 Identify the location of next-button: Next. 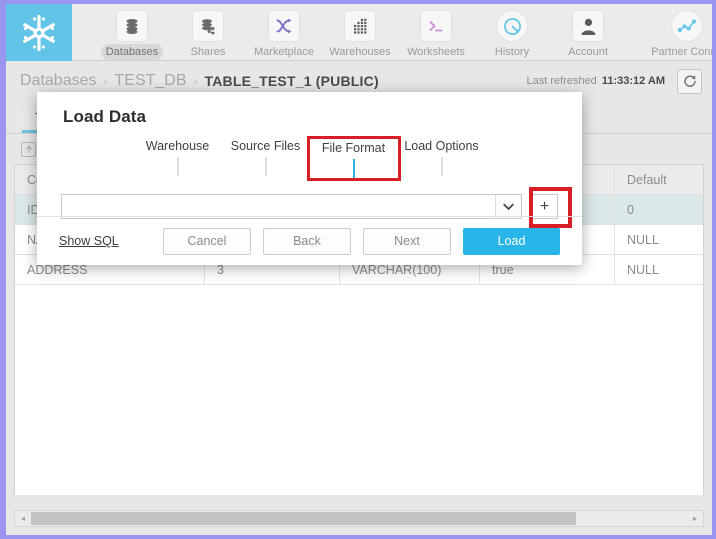
(407, 241).